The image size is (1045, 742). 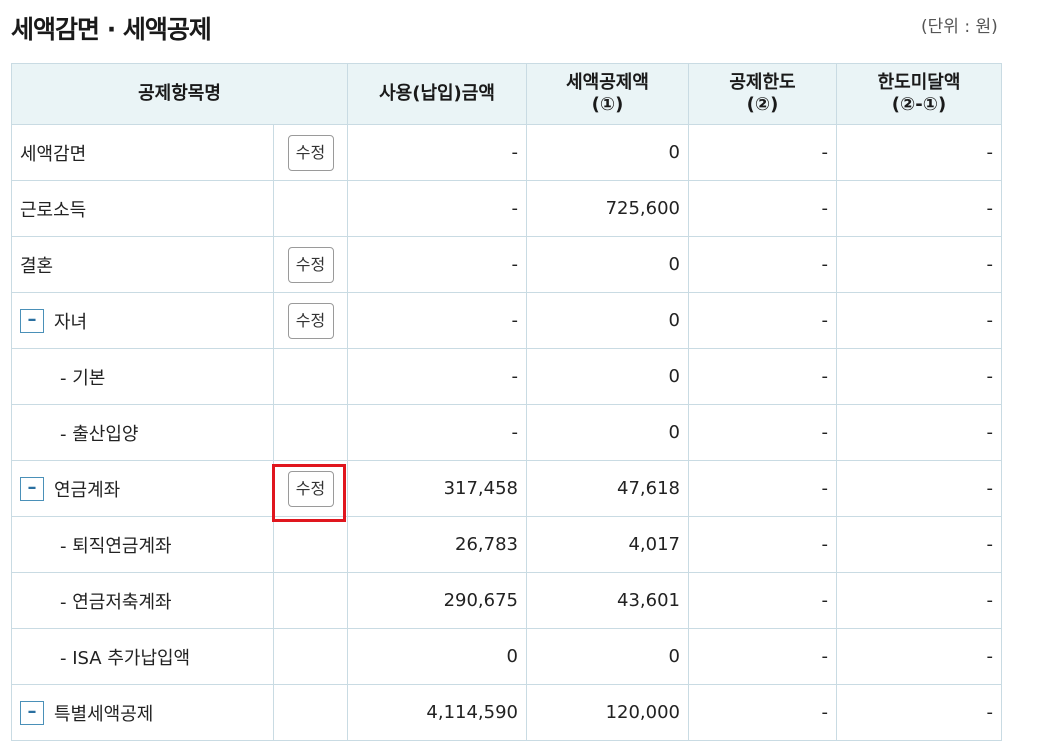 I want to click on amount-cell: 26,783, so click(x=437, y=544).